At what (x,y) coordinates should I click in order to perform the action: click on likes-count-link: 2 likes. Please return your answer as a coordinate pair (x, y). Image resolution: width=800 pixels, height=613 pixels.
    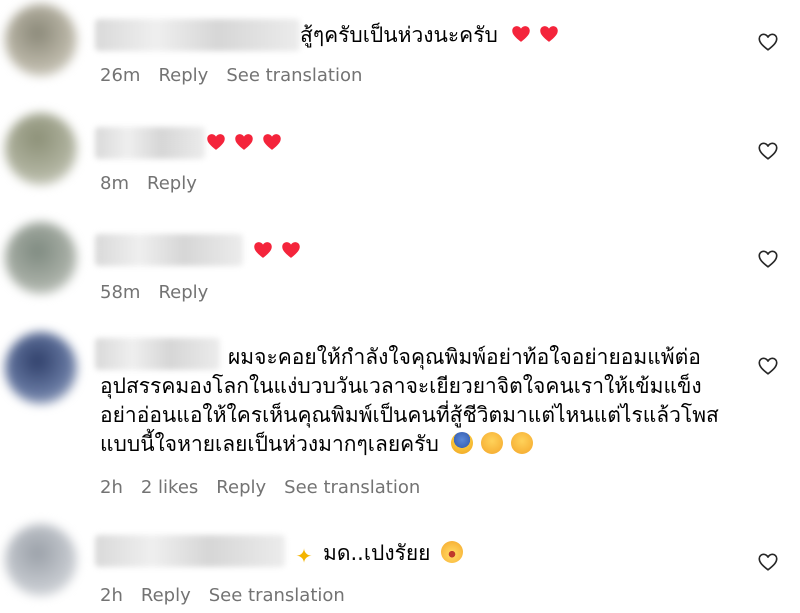
    Looking at the image, I should click on (169, 487).